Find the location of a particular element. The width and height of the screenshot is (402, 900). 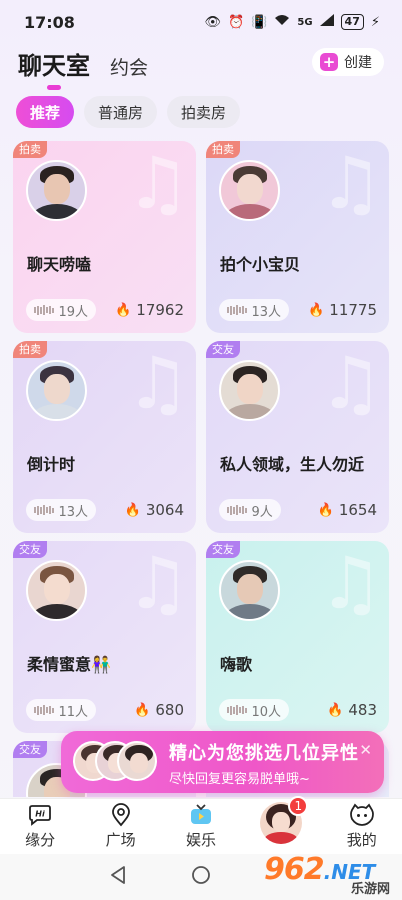

nav-item-mine: 我的 is located at coordinates (362, 826).